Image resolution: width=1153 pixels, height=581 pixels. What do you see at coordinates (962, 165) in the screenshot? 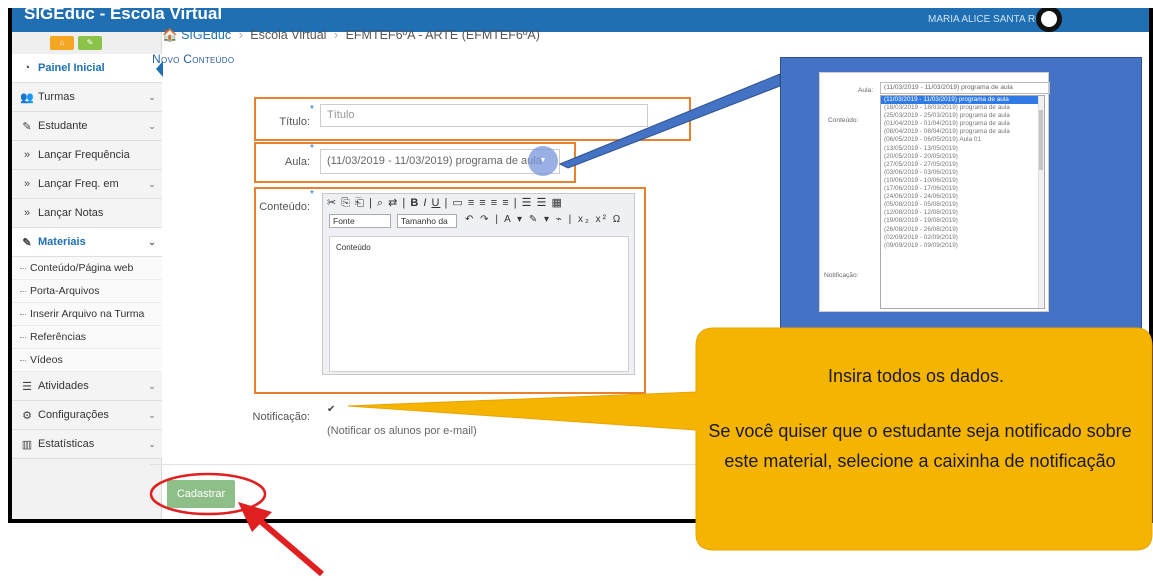
I see `zoom-option: (27/05/2019 - 27/05/2019)` at bounding box center [962, 165].